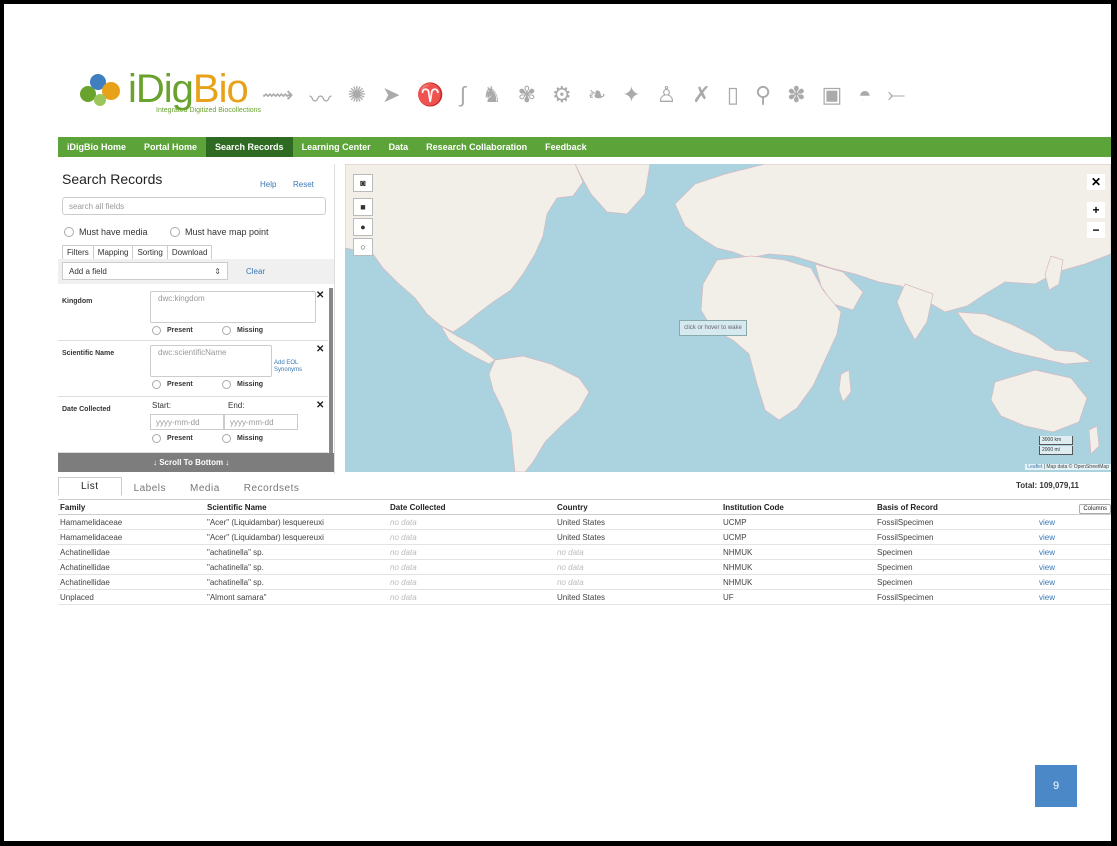 This screenshot has width=1117, height=846. I want to click on draw-rectangle-icon: ■, so click(363, 207).